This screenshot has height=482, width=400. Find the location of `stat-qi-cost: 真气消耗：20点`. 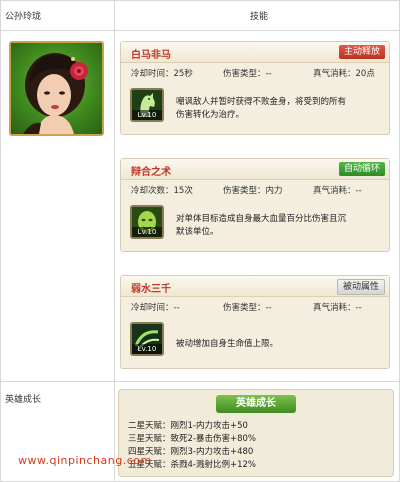

stat-qi-cost: 真气消耗：20点 is located at coordinates (344, 74).